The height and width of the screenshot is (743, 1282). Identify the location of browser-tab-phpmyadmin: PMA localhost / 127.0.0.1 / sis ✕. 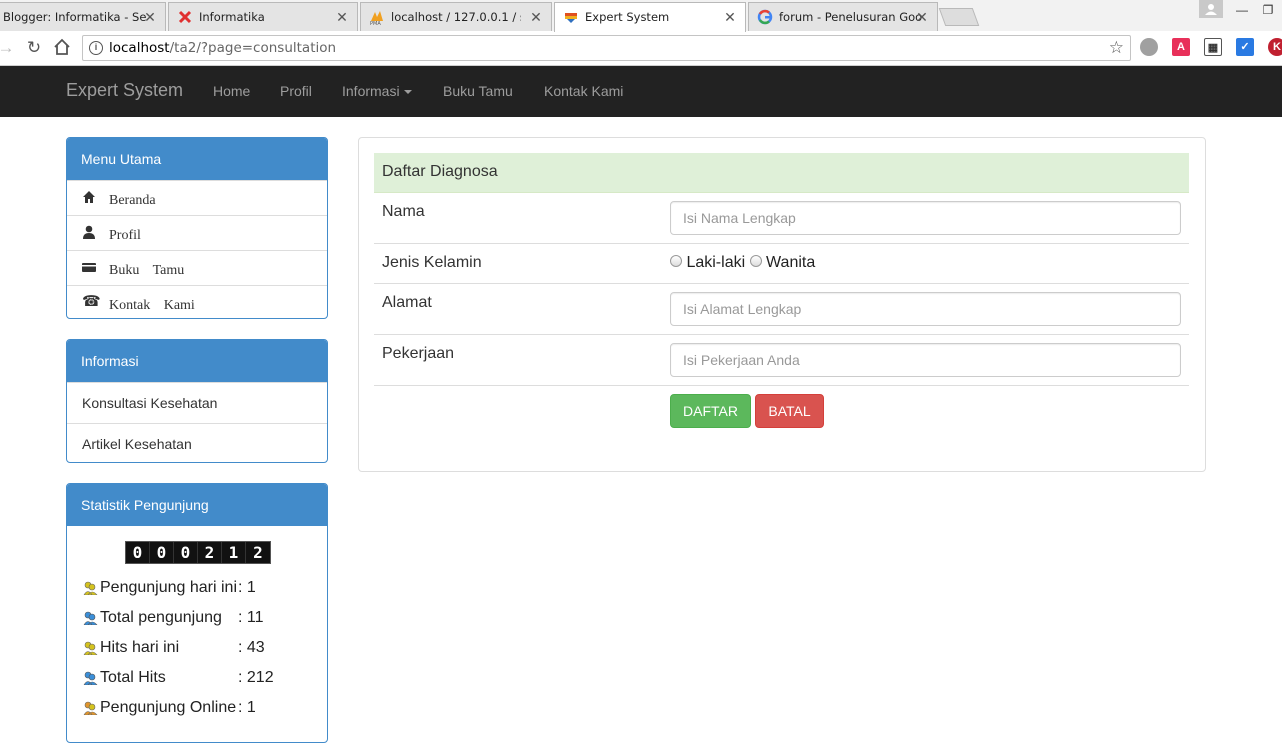
(456, 16).